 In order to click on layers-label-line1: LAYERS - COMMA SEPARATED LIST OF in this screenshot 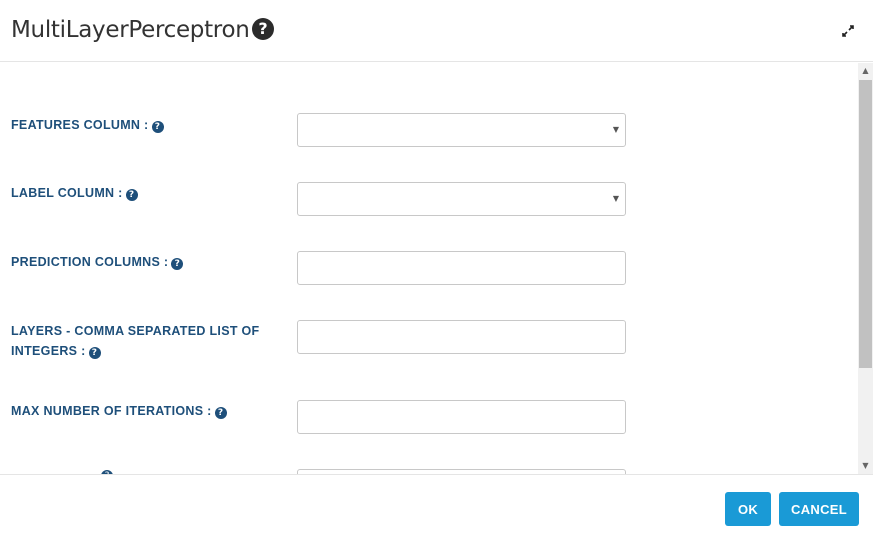, I will do `click(135, 331)`.